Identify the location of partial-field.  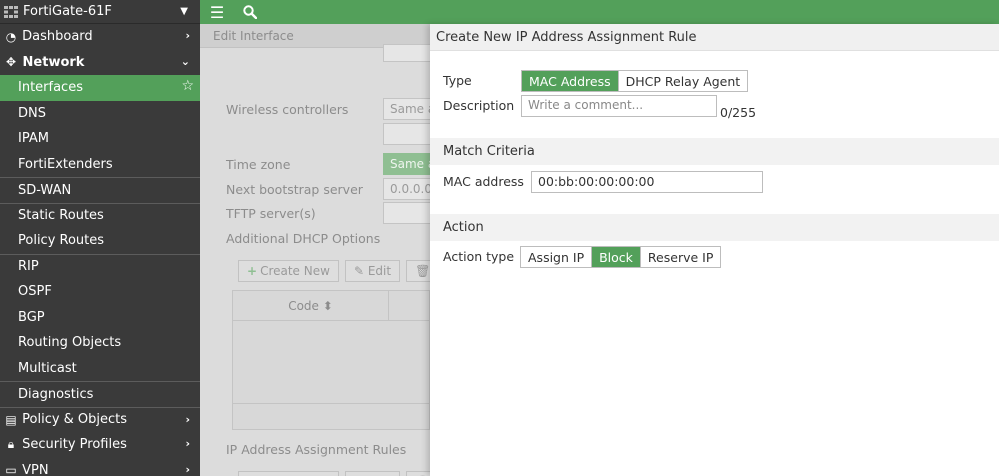
(406, 53).